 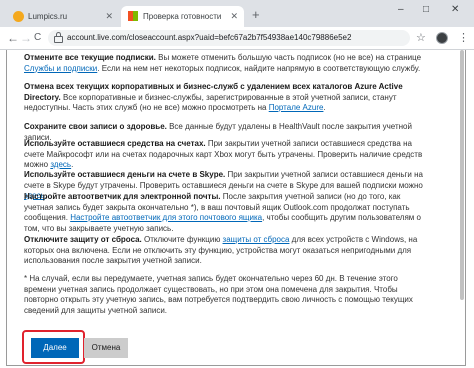 I want to click on forward-icon: →, so click(x=26, y=38).